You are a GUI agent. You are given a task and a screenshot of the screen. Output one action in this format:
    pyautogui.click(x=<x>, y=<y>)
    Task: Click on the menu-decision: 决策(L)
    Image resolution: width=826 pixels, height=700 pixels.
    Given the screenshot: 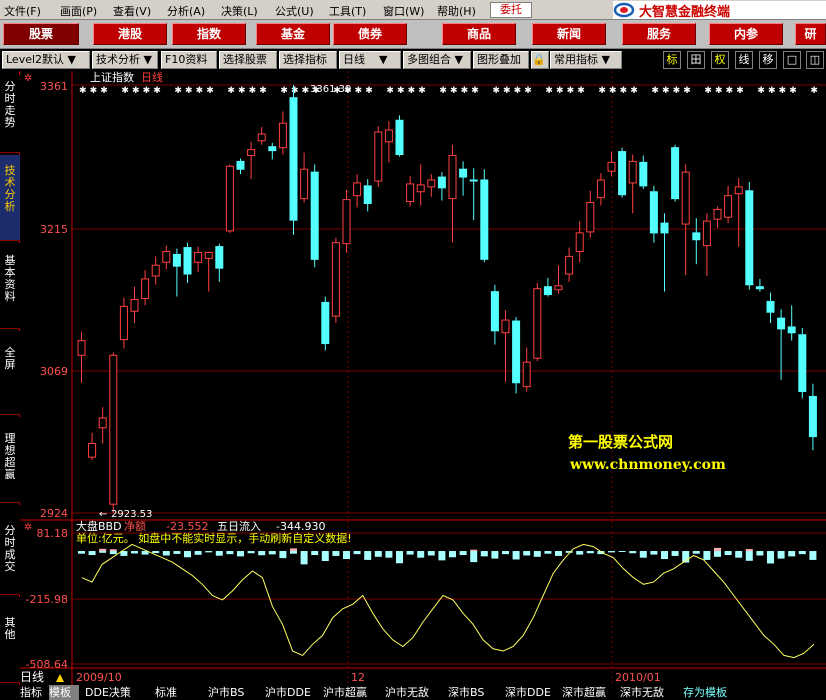 What is the action you would take?
    pyautogui.click(x=239, y=11)
    